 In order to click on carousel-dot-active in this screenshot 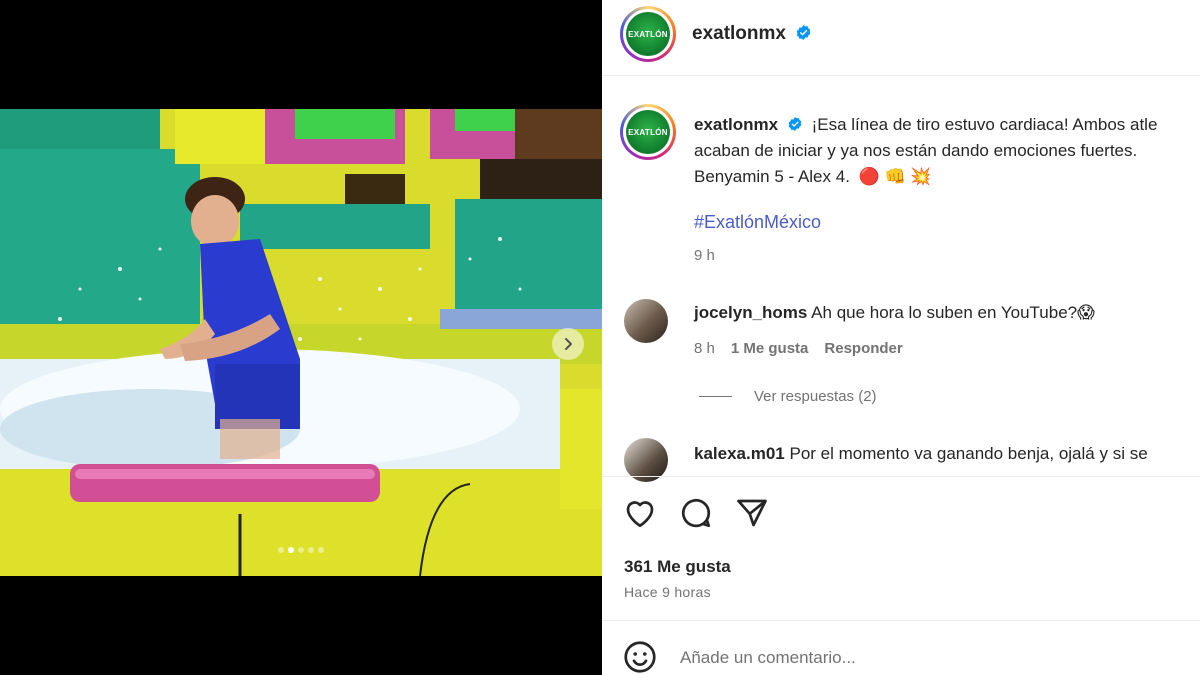, I will do `click(291, 550)`.